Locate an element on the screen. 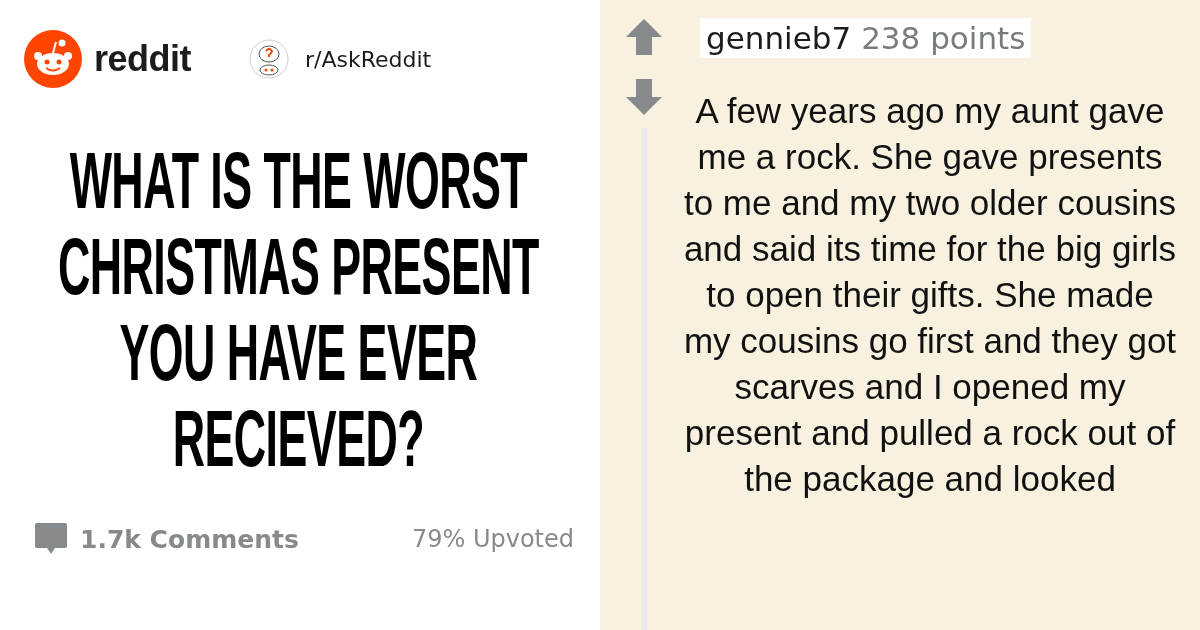 Image resolution: width=1200 pixels, height=630 pixels. reddit-wordmark: reddit is located at coordinates (142, 59).